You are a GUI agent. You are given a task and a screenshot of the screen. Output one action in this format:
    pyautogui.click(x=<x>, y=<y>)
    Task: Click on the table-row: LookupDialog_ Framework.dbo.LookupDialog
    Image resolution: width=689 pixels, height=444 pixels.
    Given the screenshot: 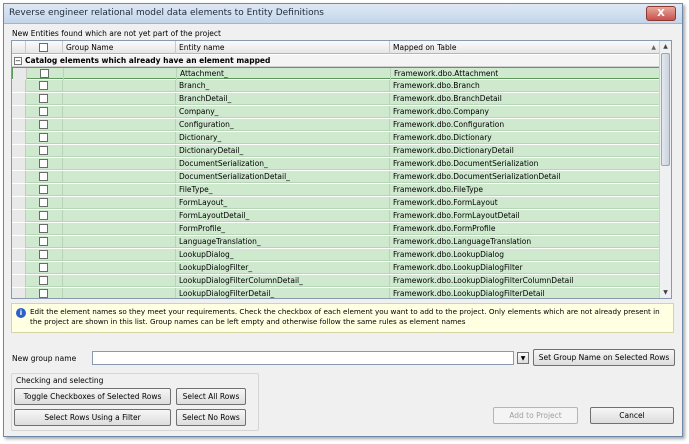 What is the action you would take?
    pyautogui.click(x=336, y=255)
    